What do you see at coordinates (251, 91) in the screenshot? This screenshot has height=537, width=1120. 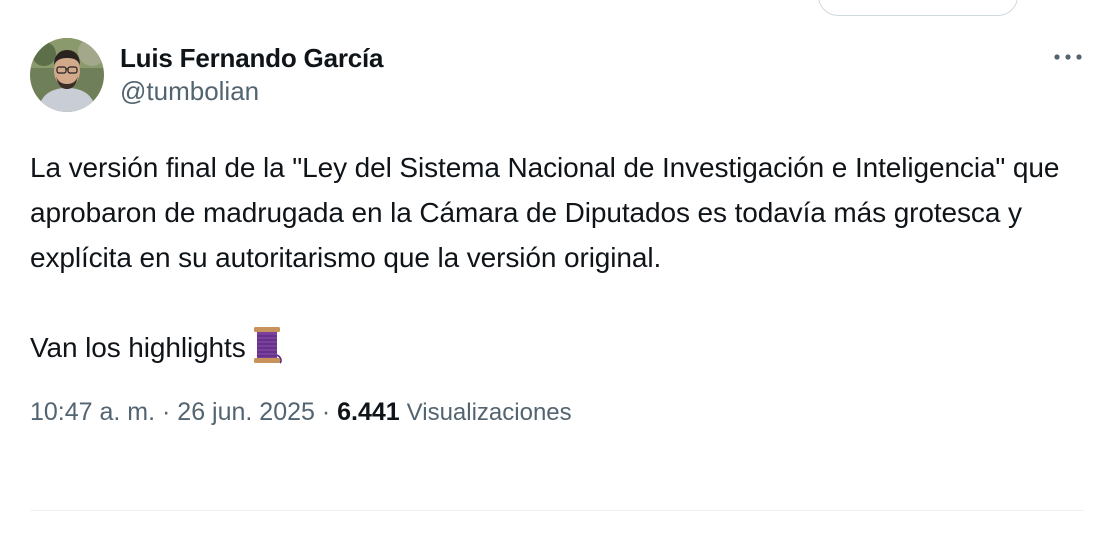 I see `author-handle: @tumbolian` at bounding box center [251, 91].